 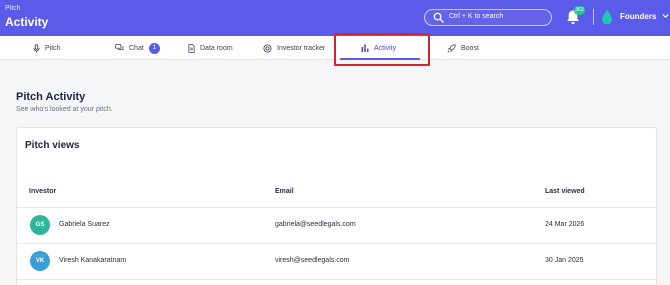 What do you see at coordinates (476, 16) in the screenshot?
I see `search-placeholder: Ctrl + K to search` at bounding box center [476, 16].